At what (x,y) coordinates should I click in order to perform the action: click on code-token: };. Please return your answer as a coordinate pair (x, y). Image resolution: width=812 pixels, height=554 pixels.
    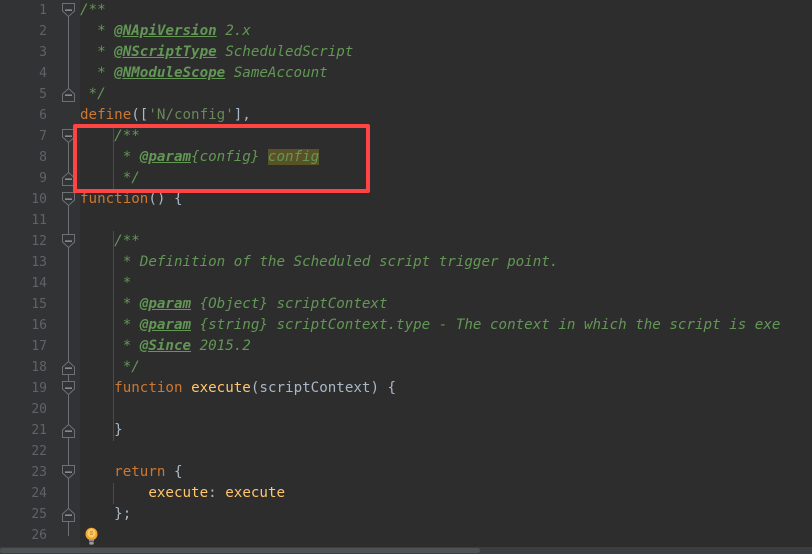
    Looking at the image, I should click on (106, 514).